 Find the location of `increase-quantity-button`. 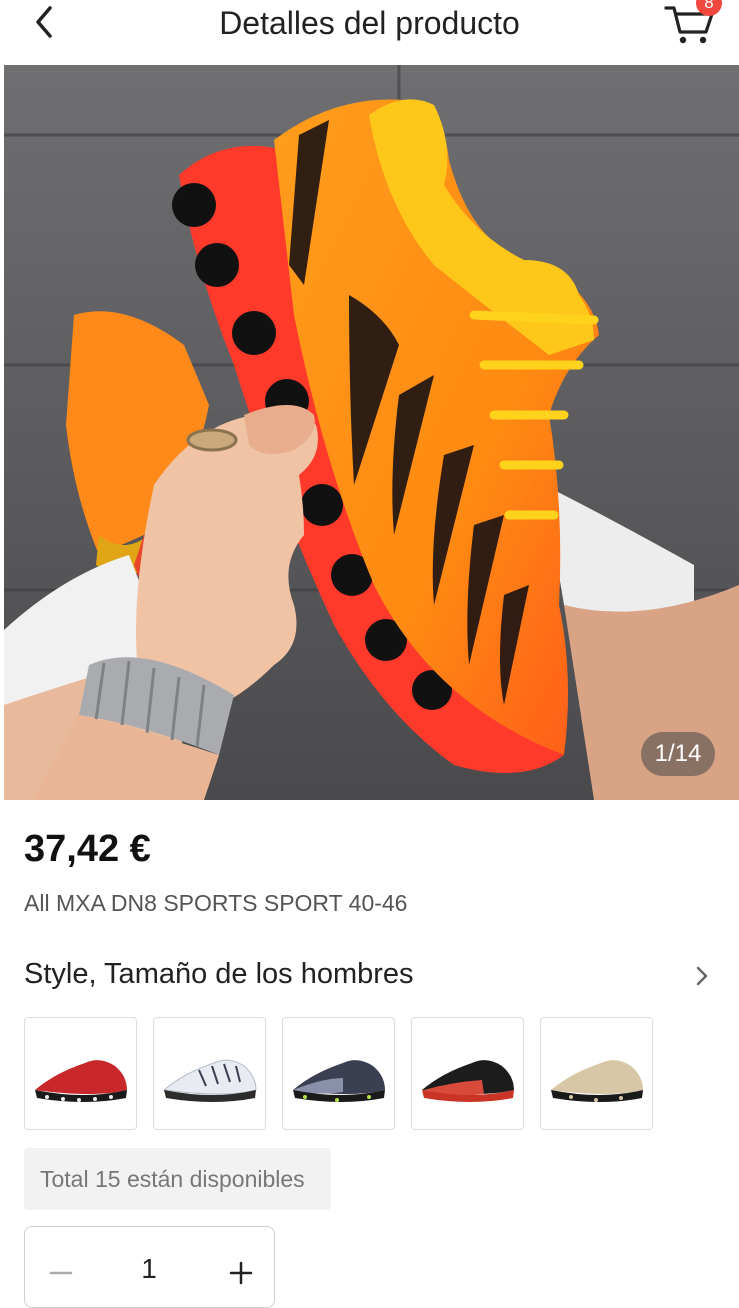

increase-quantity-button is located at coordinates (241, 1273).